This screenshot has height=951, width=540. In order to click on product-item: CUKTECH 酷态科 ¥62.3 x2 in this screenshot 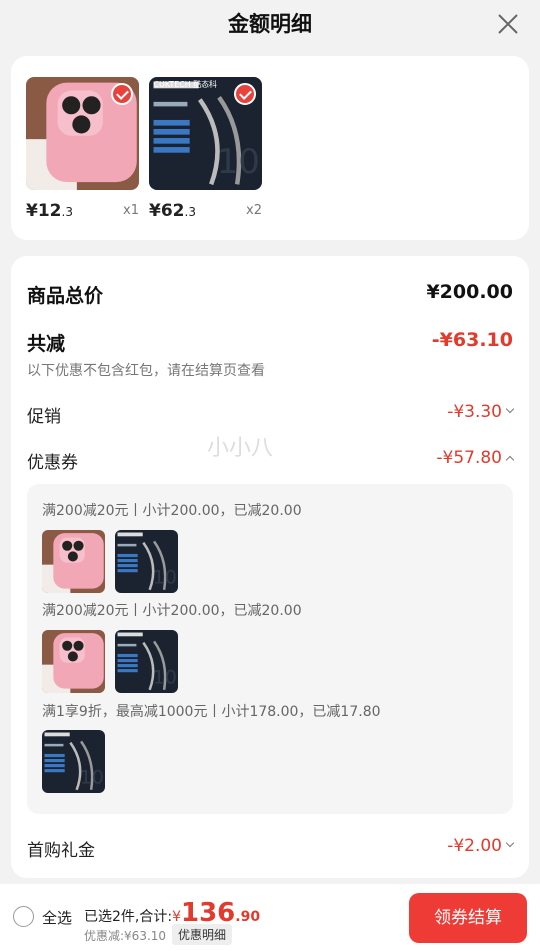, I will do `click(205, 149)`.